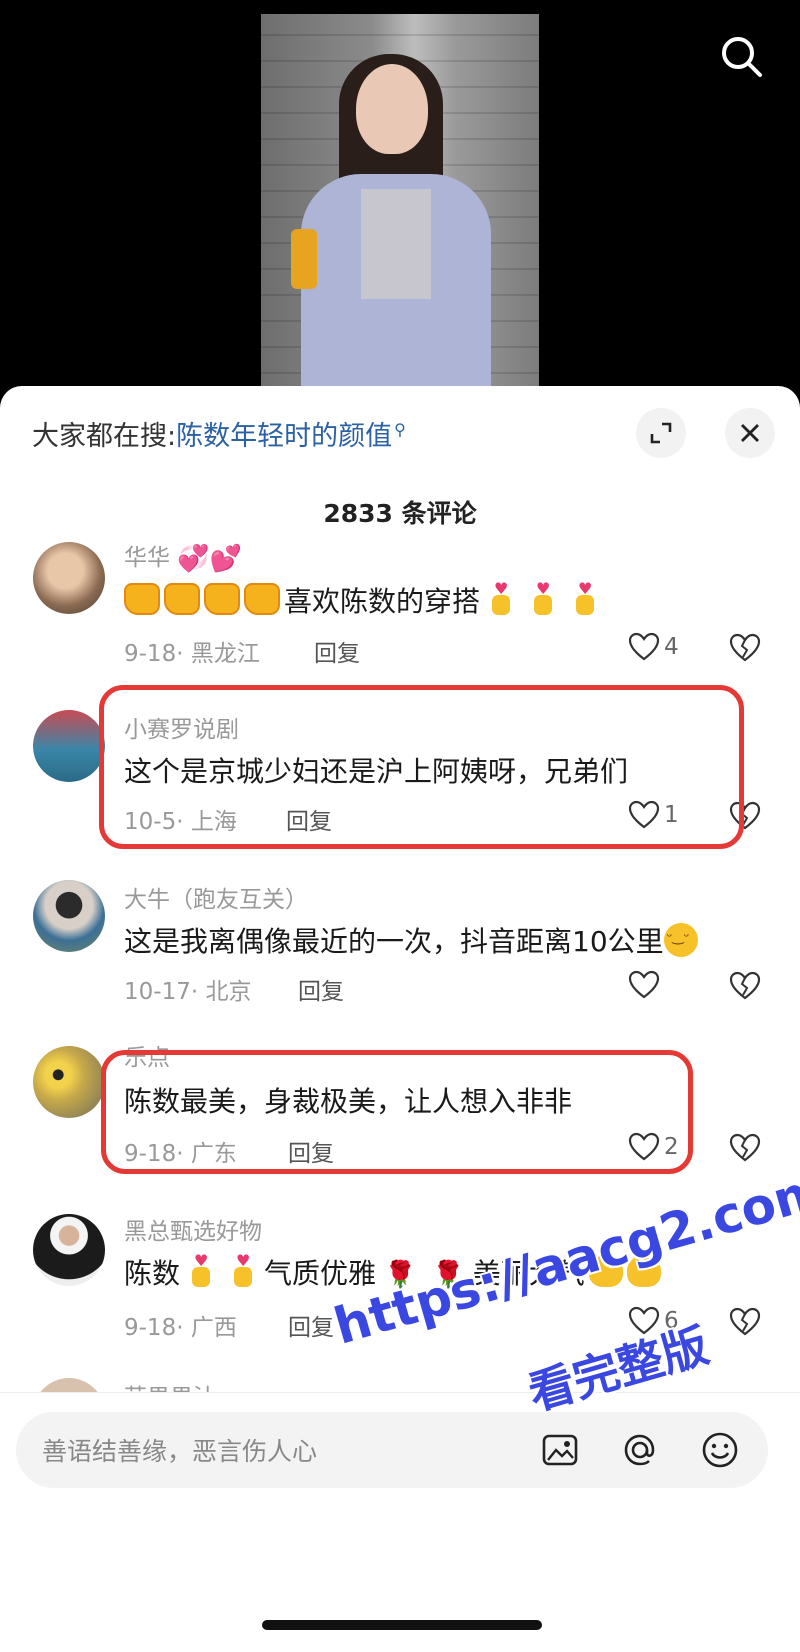 This screenshot has height=1652, width=800. I want to click on figure-head, so click(392, 109).